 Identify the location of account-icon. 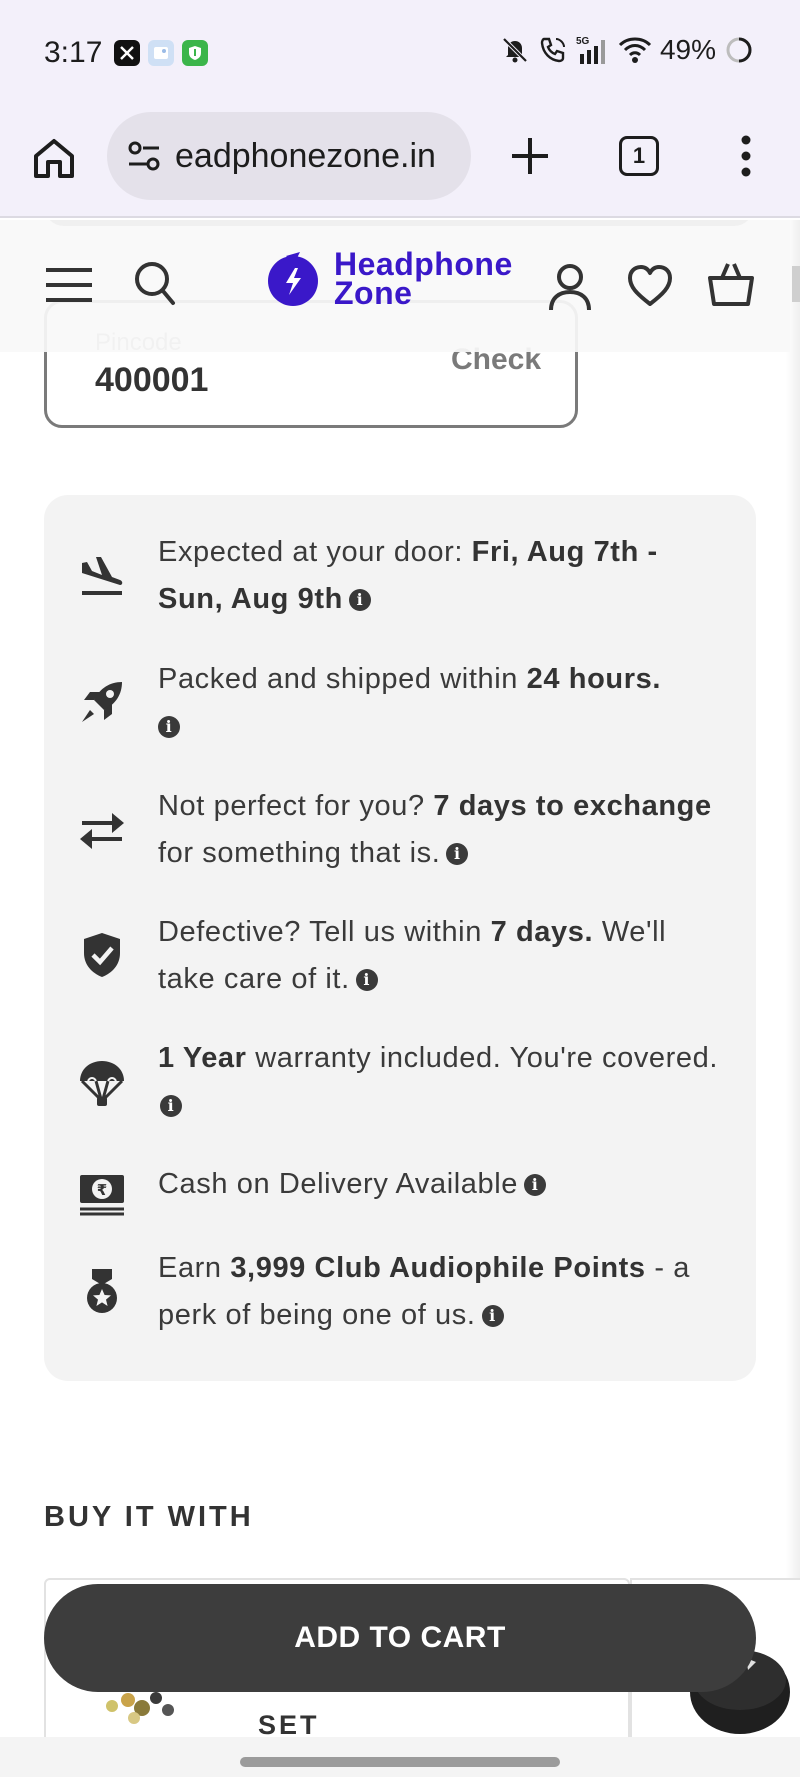
(570, 287).